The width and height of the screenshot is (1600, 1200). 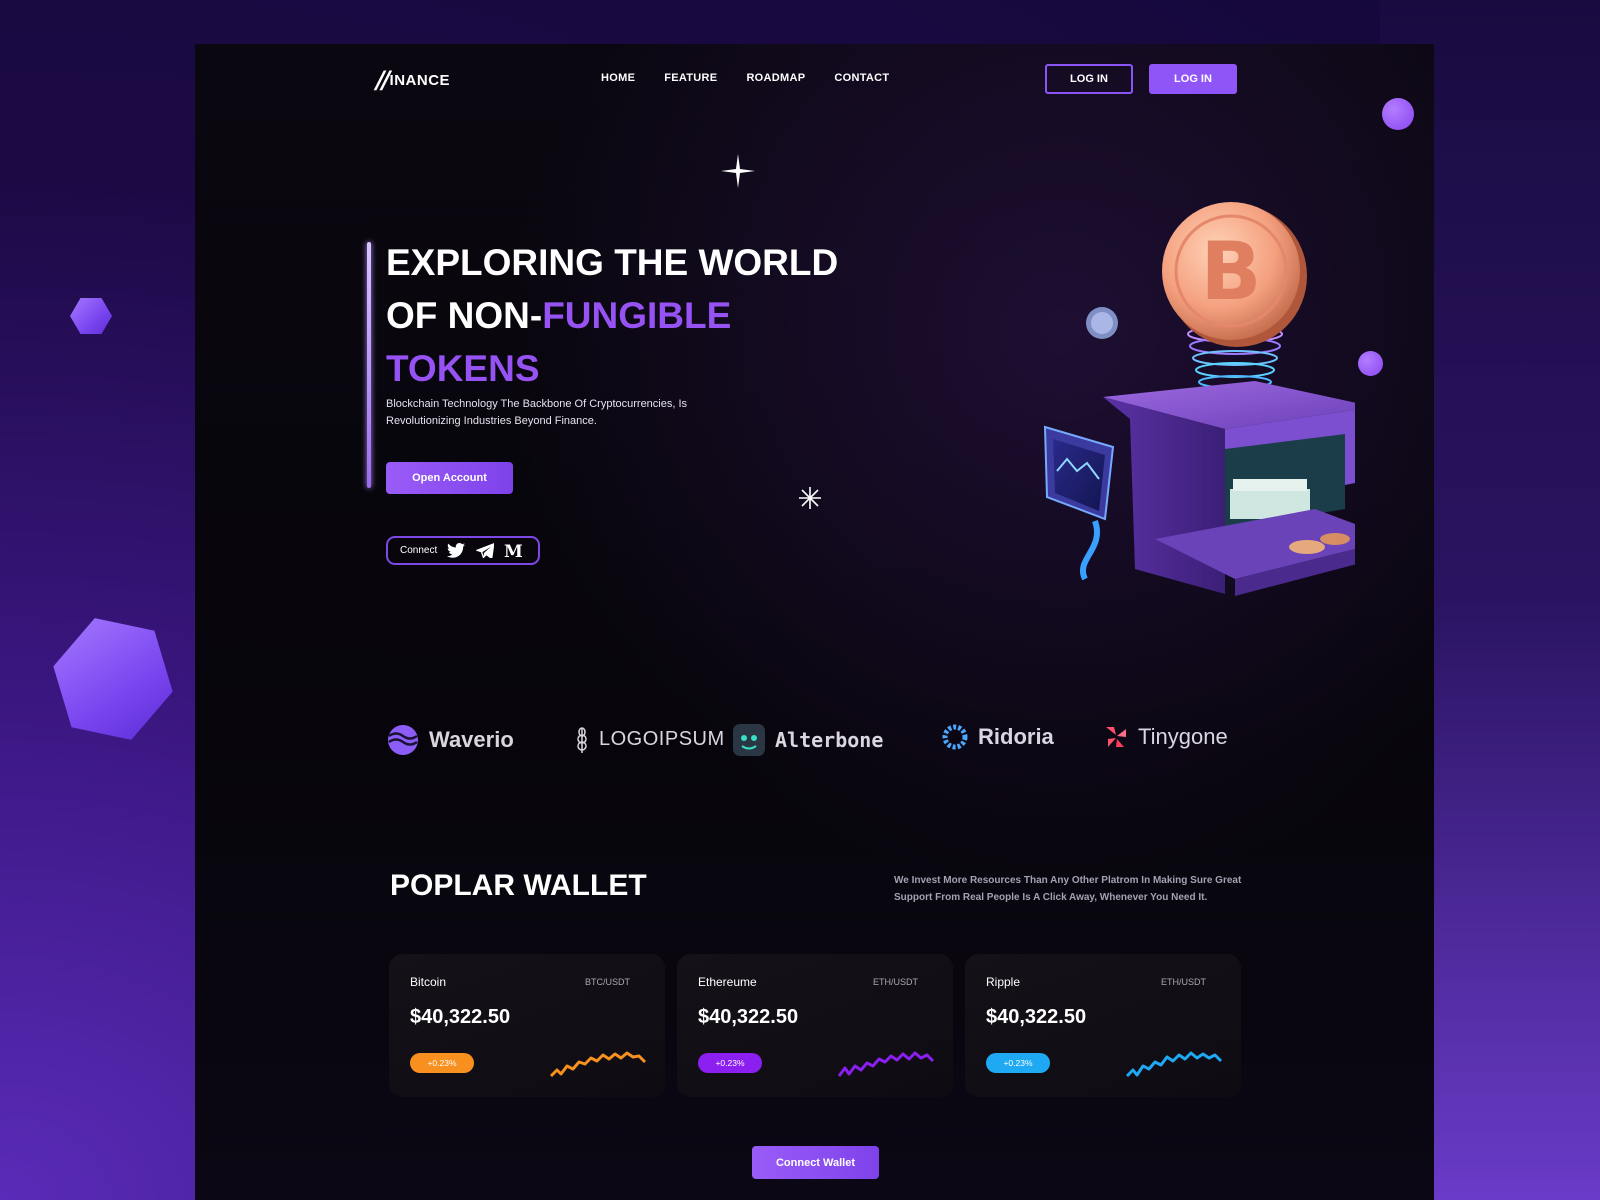 What do you see at coordinates (419, 550) in the screenshot?
I see `connect-label: Connect` at bounding box center [419, 550].